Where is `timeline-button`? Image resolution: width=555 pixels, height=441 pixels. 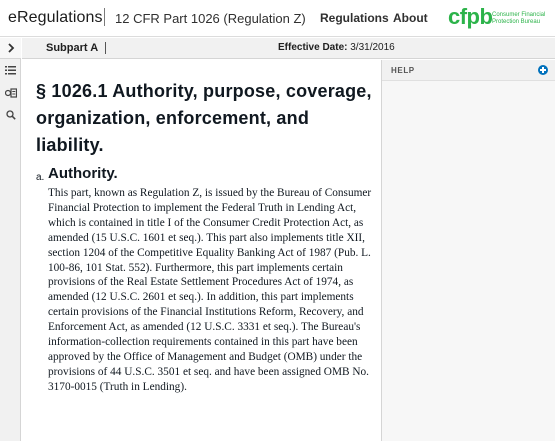 timeline-button is located at coordinates (10, 92).